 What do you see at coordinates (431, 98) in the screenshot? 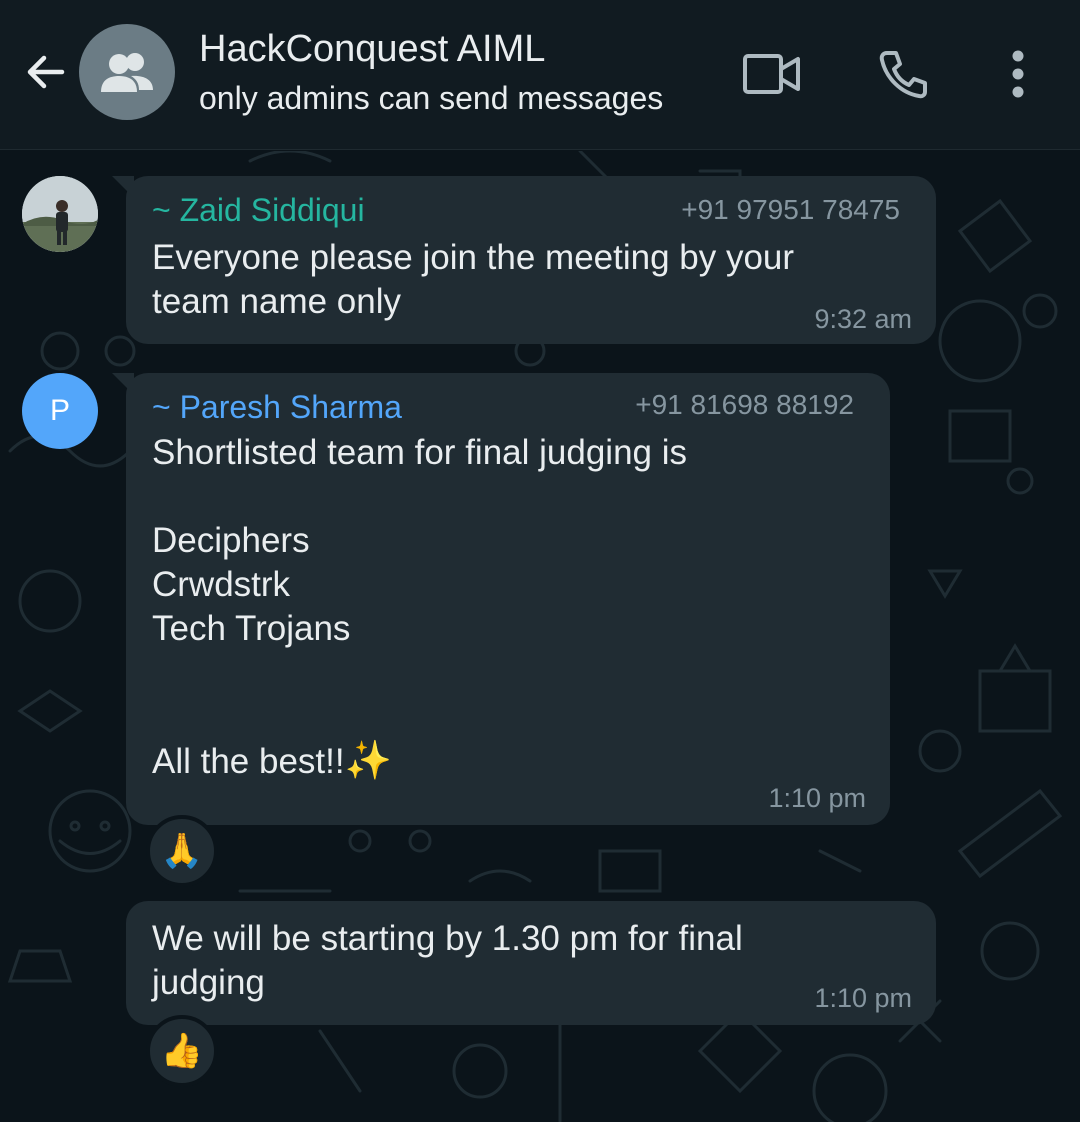
I see `group-subtitle: only admins can send messages` at bounding box center [431, 98].